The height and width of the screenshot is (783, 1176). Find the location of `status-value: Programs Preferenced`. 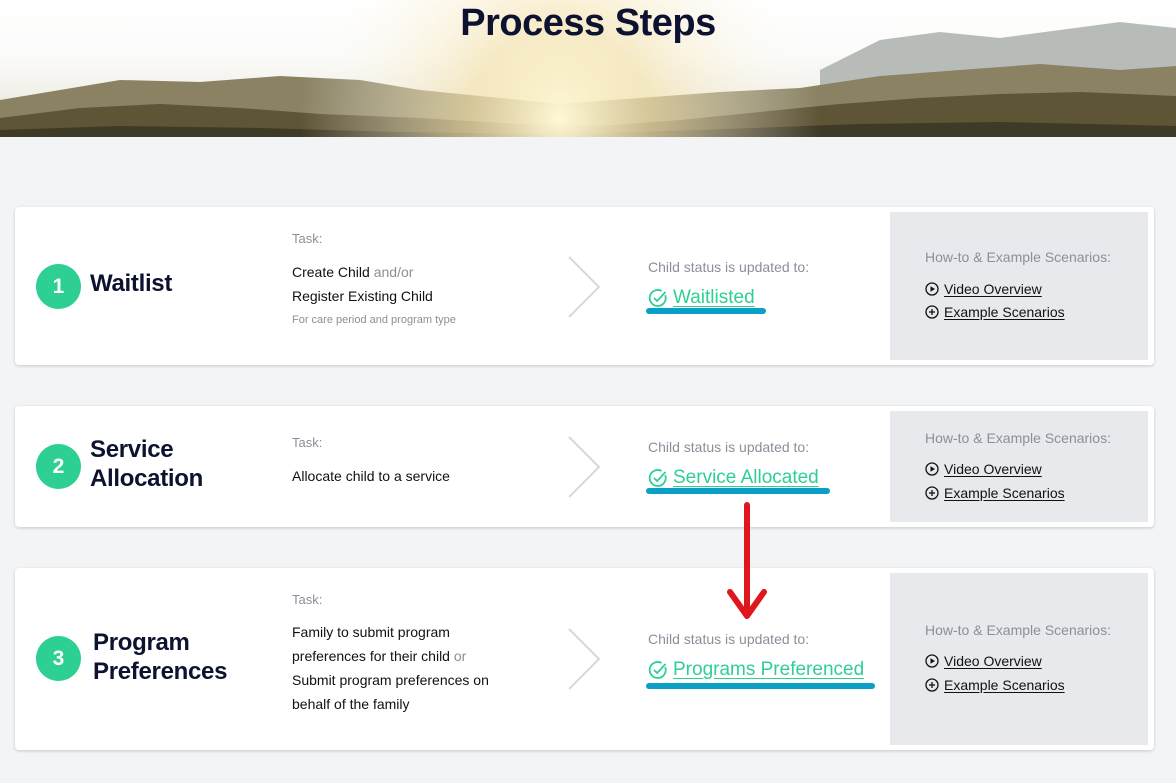

status-value: Programs Preferenced is located at coordinates (756, 670).